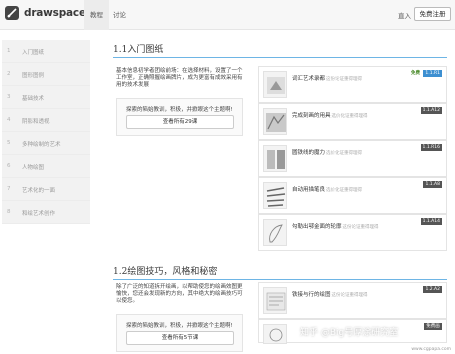 This screenshot has height=354, width=455. I want to click on zhihu-watermark: 知乎 @Big号厚涂研究室, so click(349, 333).